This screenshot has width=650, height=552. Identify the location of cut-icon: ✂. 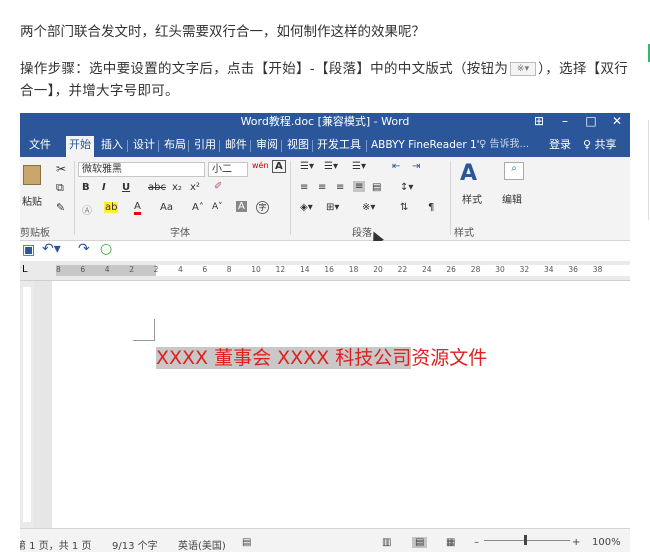
(61, 169).